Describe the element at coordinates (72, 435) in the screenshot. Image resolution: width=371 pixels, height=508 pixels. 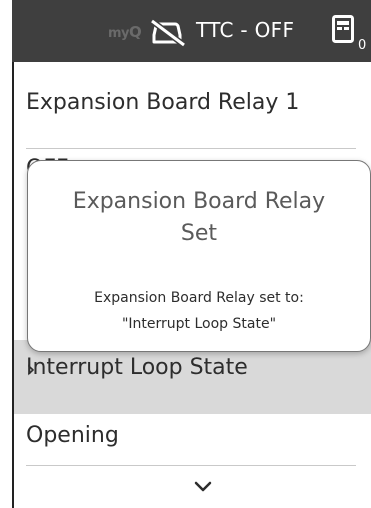
I see `list-item-label: Opening` at that location.